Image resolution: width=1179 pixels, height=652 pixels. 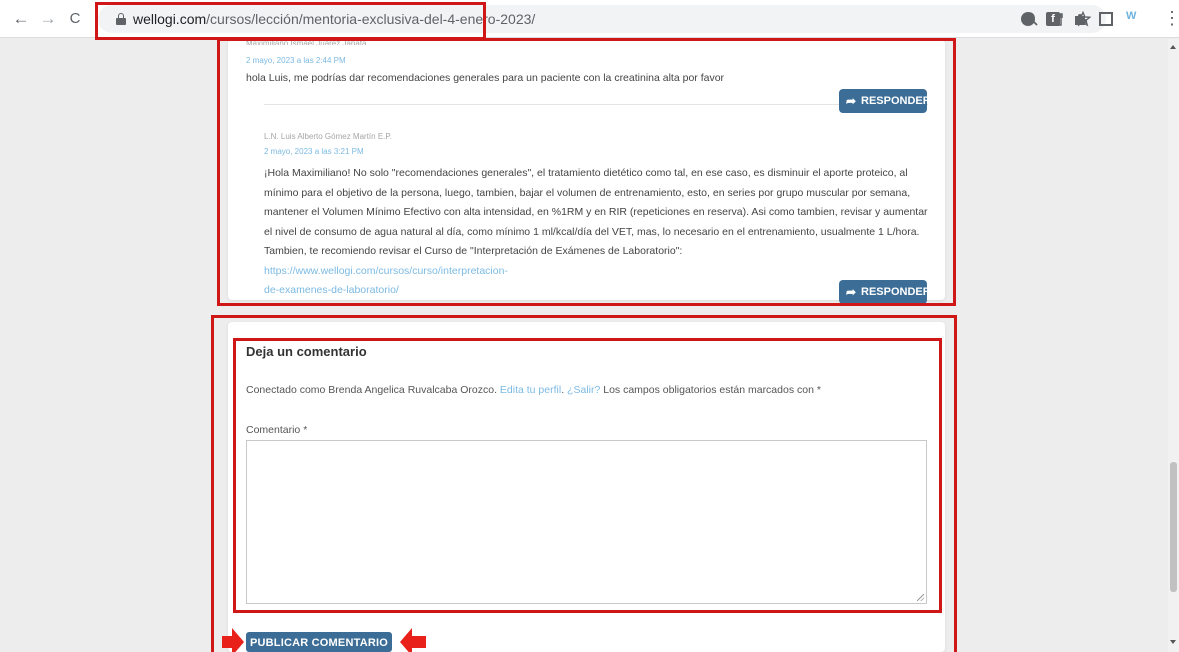 I want to click on comment-divider, so click(x=596, y=104).